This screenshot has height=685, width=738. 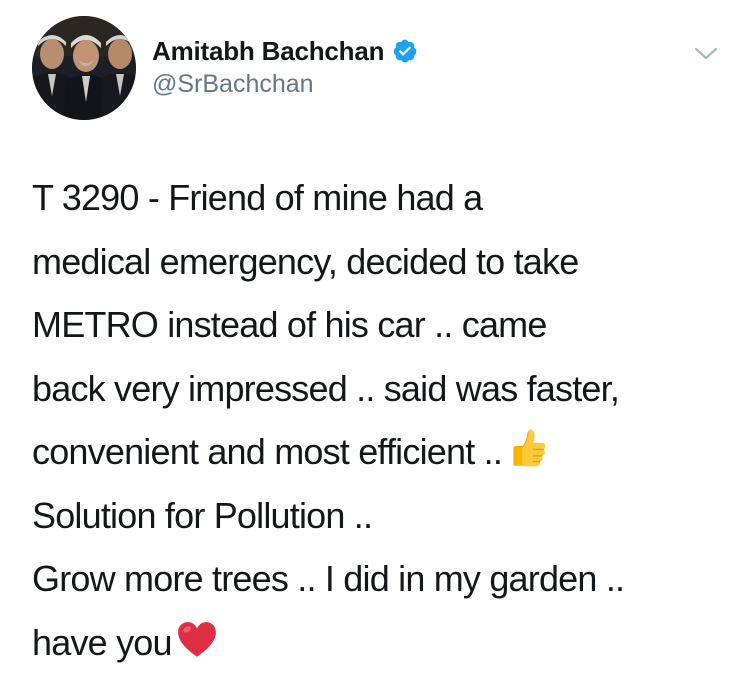 I want to click on chevron-down-icon, so click(x=706, y=53).